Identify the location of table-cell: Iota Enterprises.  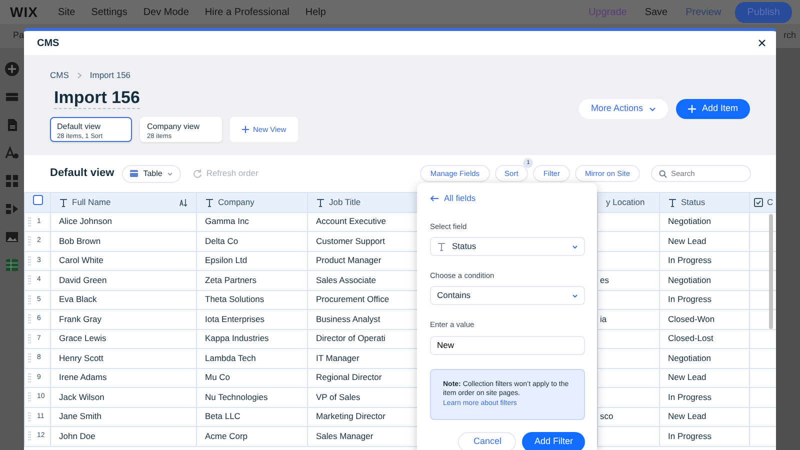
(235, 319).